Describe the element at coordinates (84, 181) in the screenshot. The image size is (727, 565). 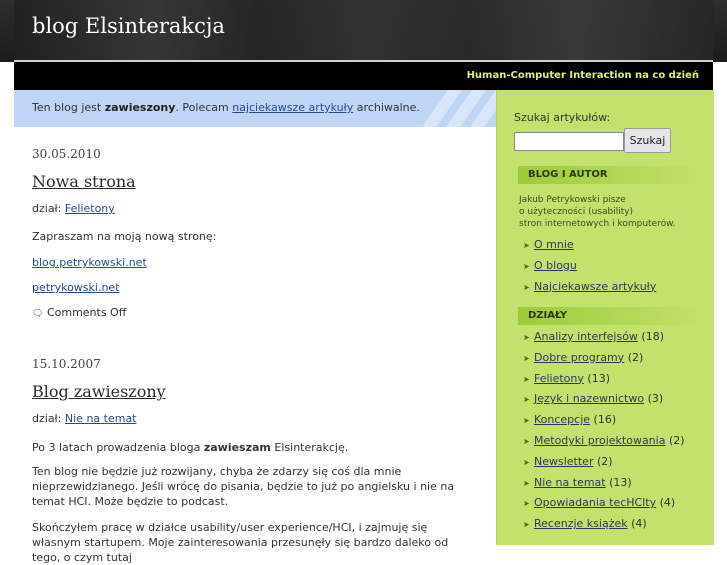
I see `post-title: Nowa strona` at that location.